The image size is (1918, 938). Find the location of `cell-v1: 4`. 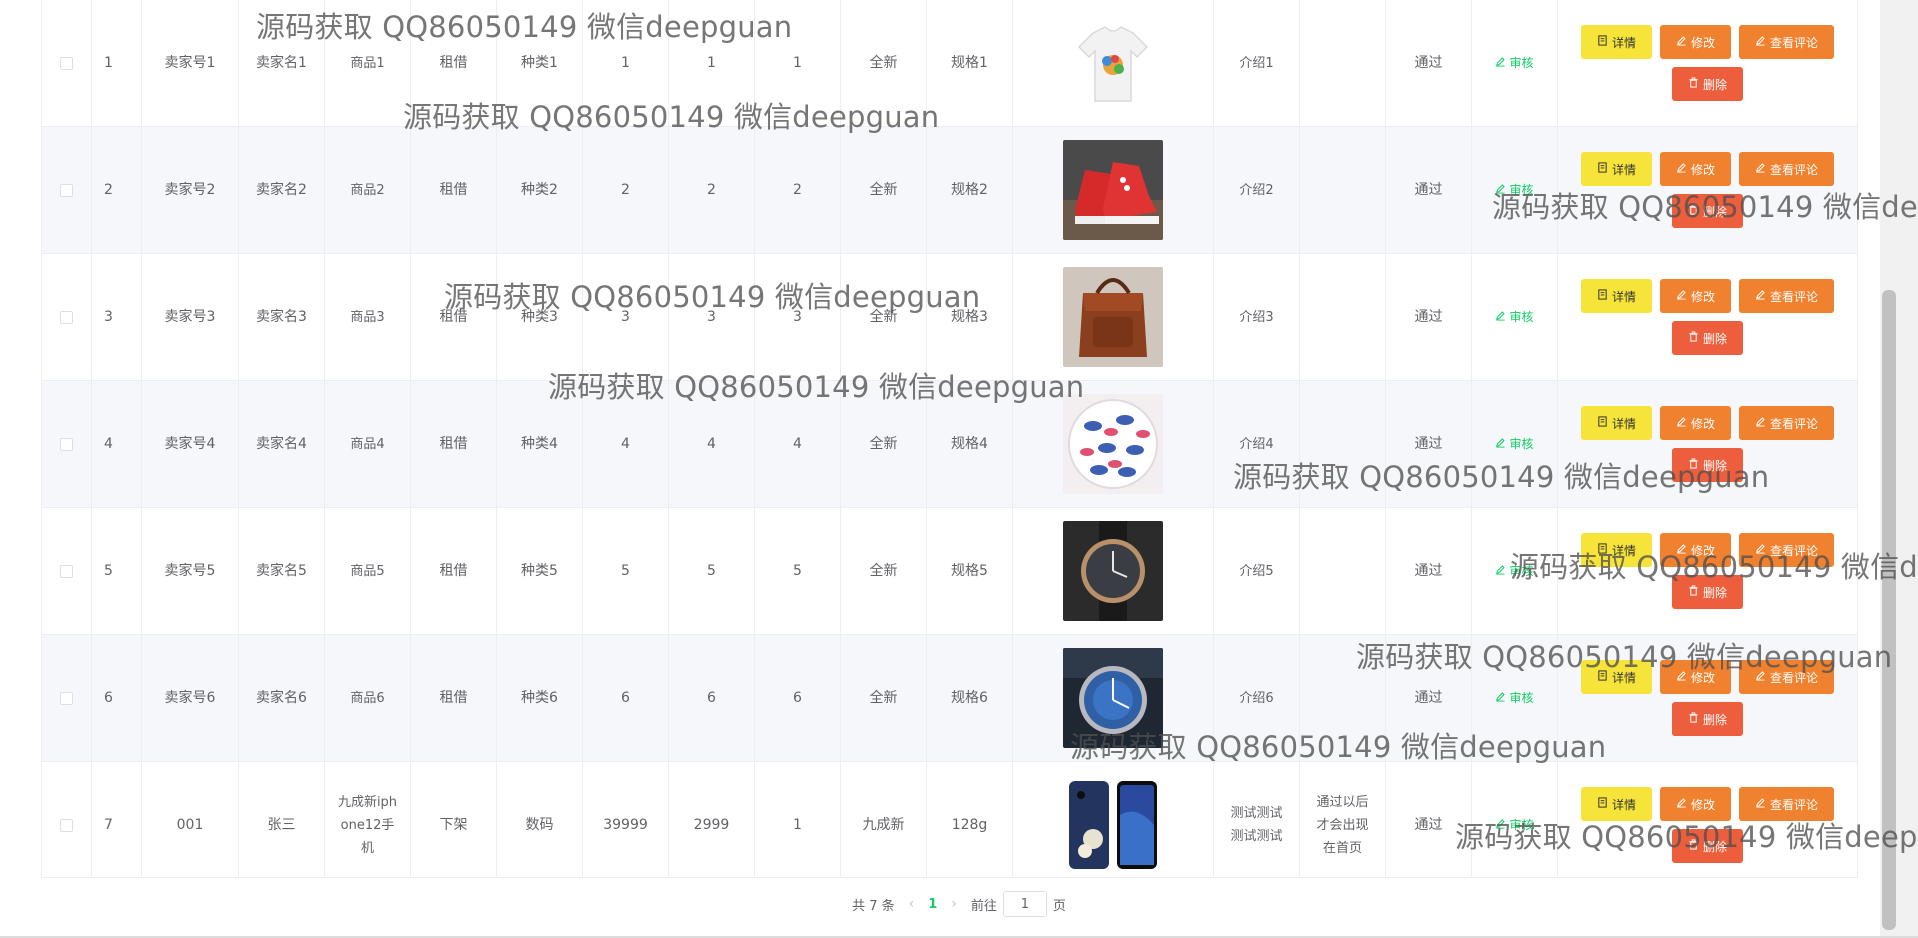

cell-v1: 4 is located at coordinates (626, 444).